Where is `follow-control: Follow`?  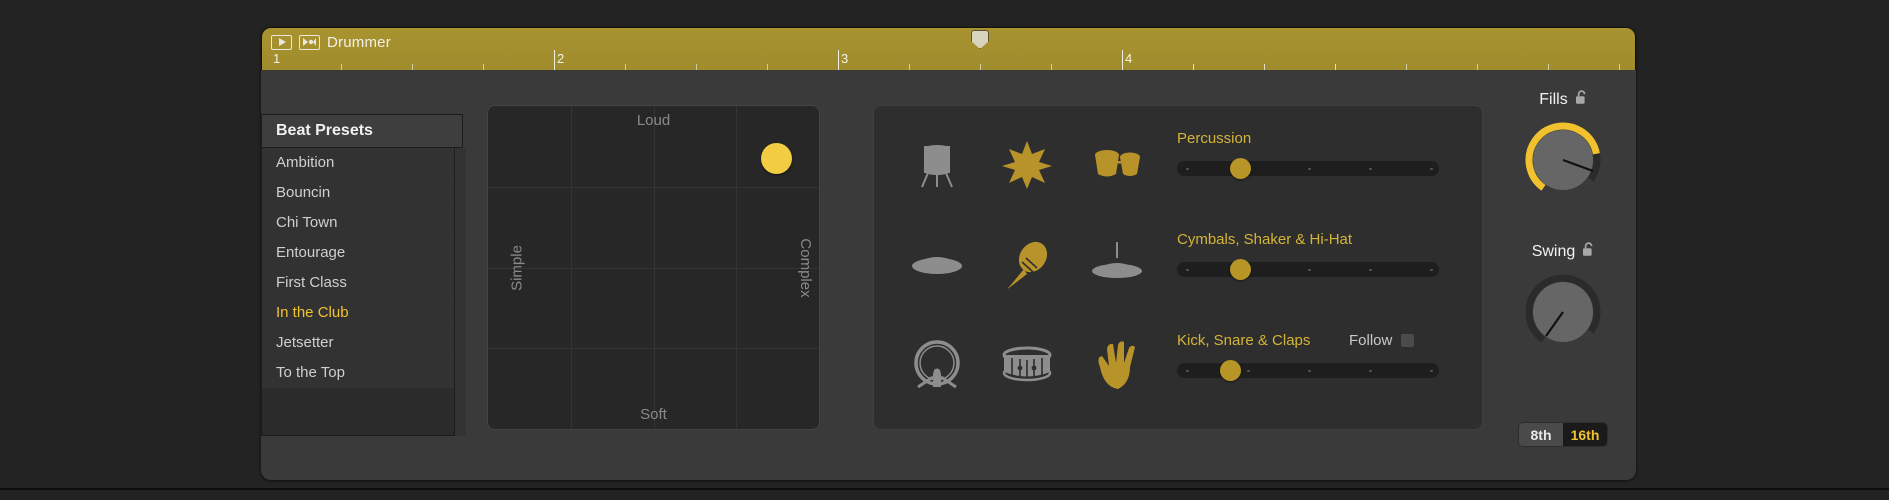
follow-control: Follow is located at coordinates (1382, 340).